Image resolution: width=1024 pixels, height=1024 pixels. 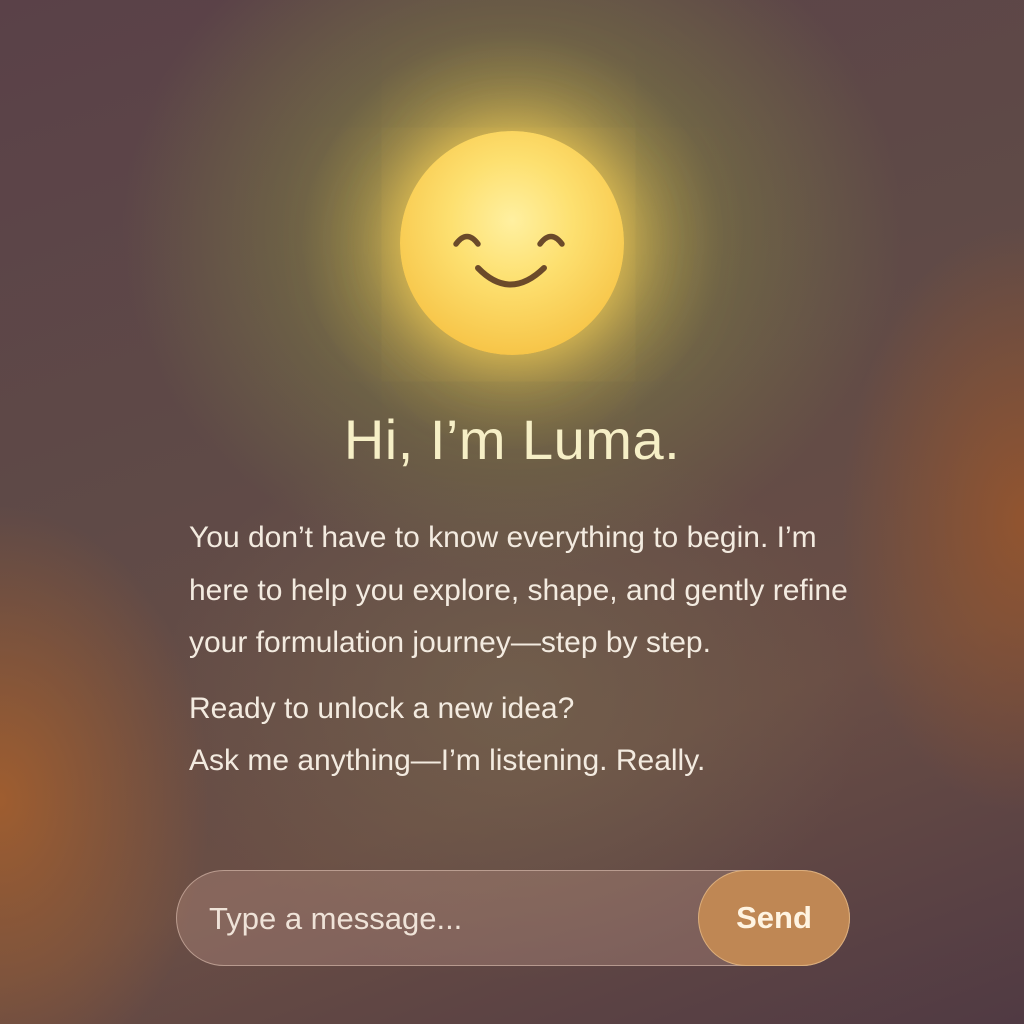 What do you see at coordinates (774, 918) in the screenshot?
I see `send-button: Send` at bounding box center [774, 918].